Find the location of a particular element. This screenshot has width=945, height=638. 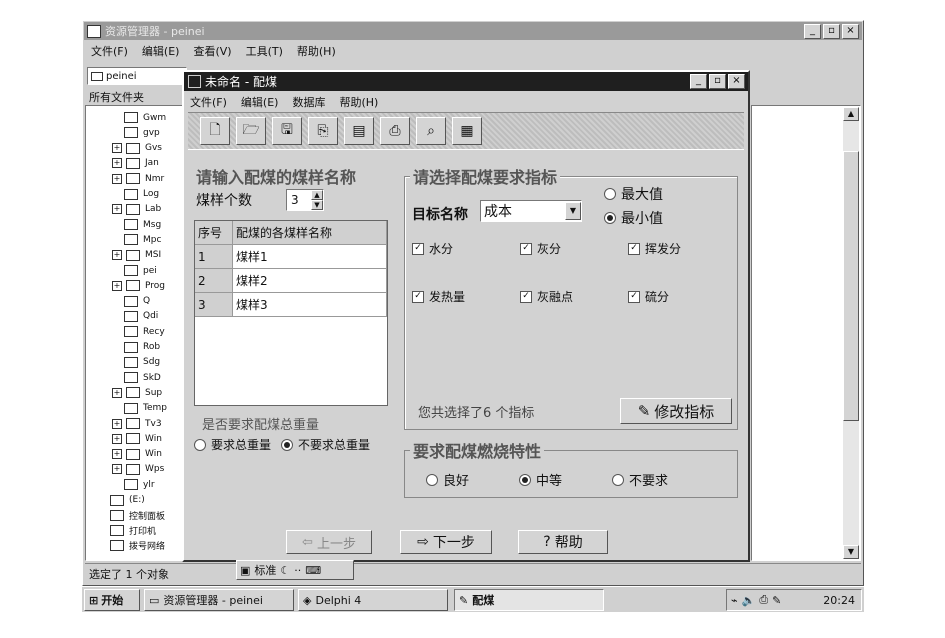

start-button: ⊞ 开始 is located at coordinates (112, 600).